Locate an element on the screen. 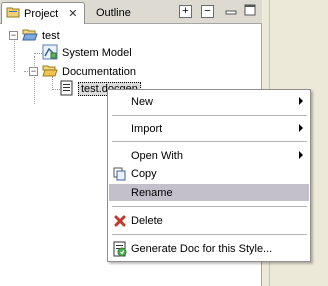  collapse-all-icon: − is located at coordinates (207, 11).